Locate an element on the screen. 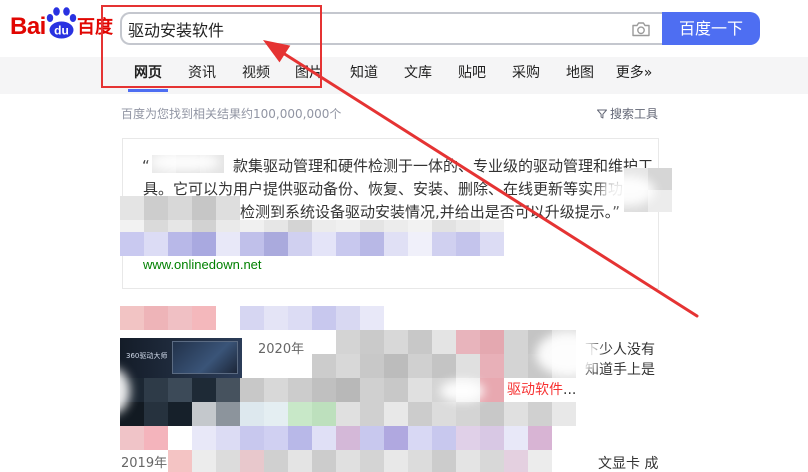 Image resolution: width=808 pixels, height=472 pixels. snippet-line-2: 具。它可以为用户提供驱动备份、恢复、安装、删除、在线更新等实用功能 is located at coordinates (391, 189).